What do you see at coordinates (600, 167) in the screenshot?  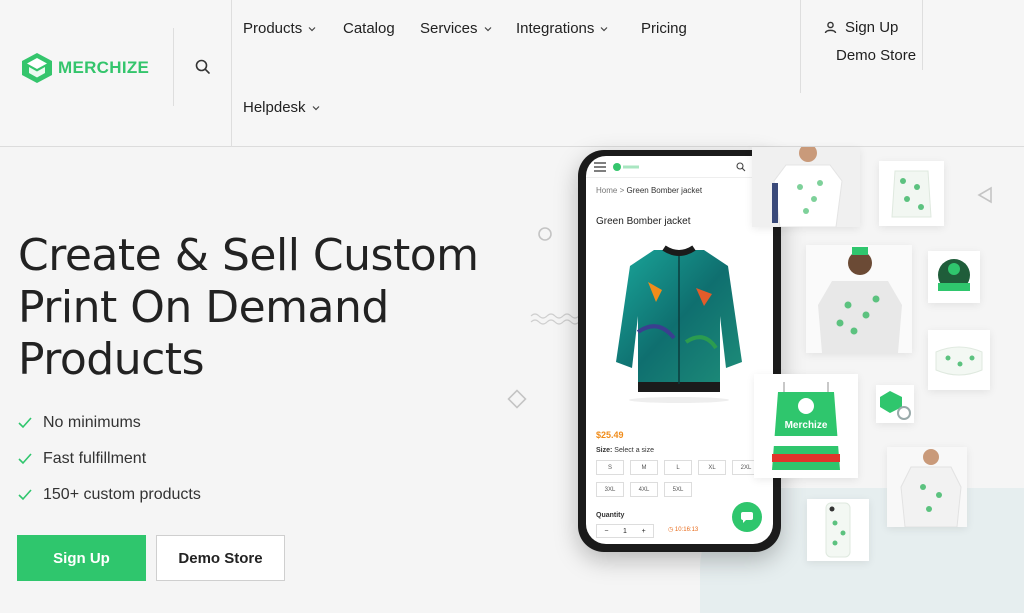 I see `menu-icon` at bounding box center [600, 167].